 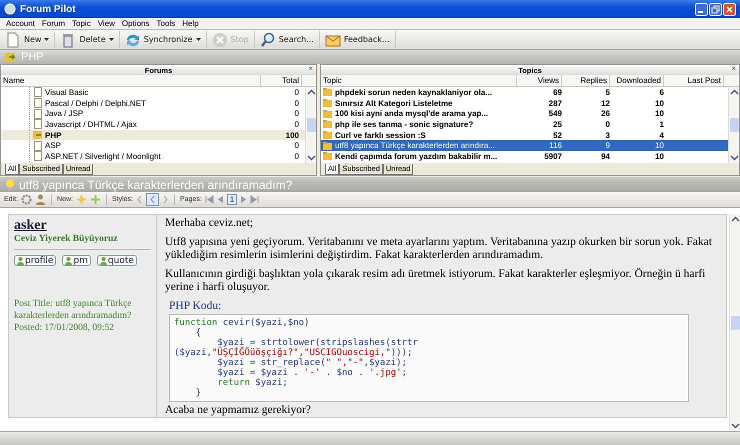 What do you see at coordinates (153, 114) in the screenshot?
I see `forum-row: Java / JSP 0` at bounding box center [153, 114].